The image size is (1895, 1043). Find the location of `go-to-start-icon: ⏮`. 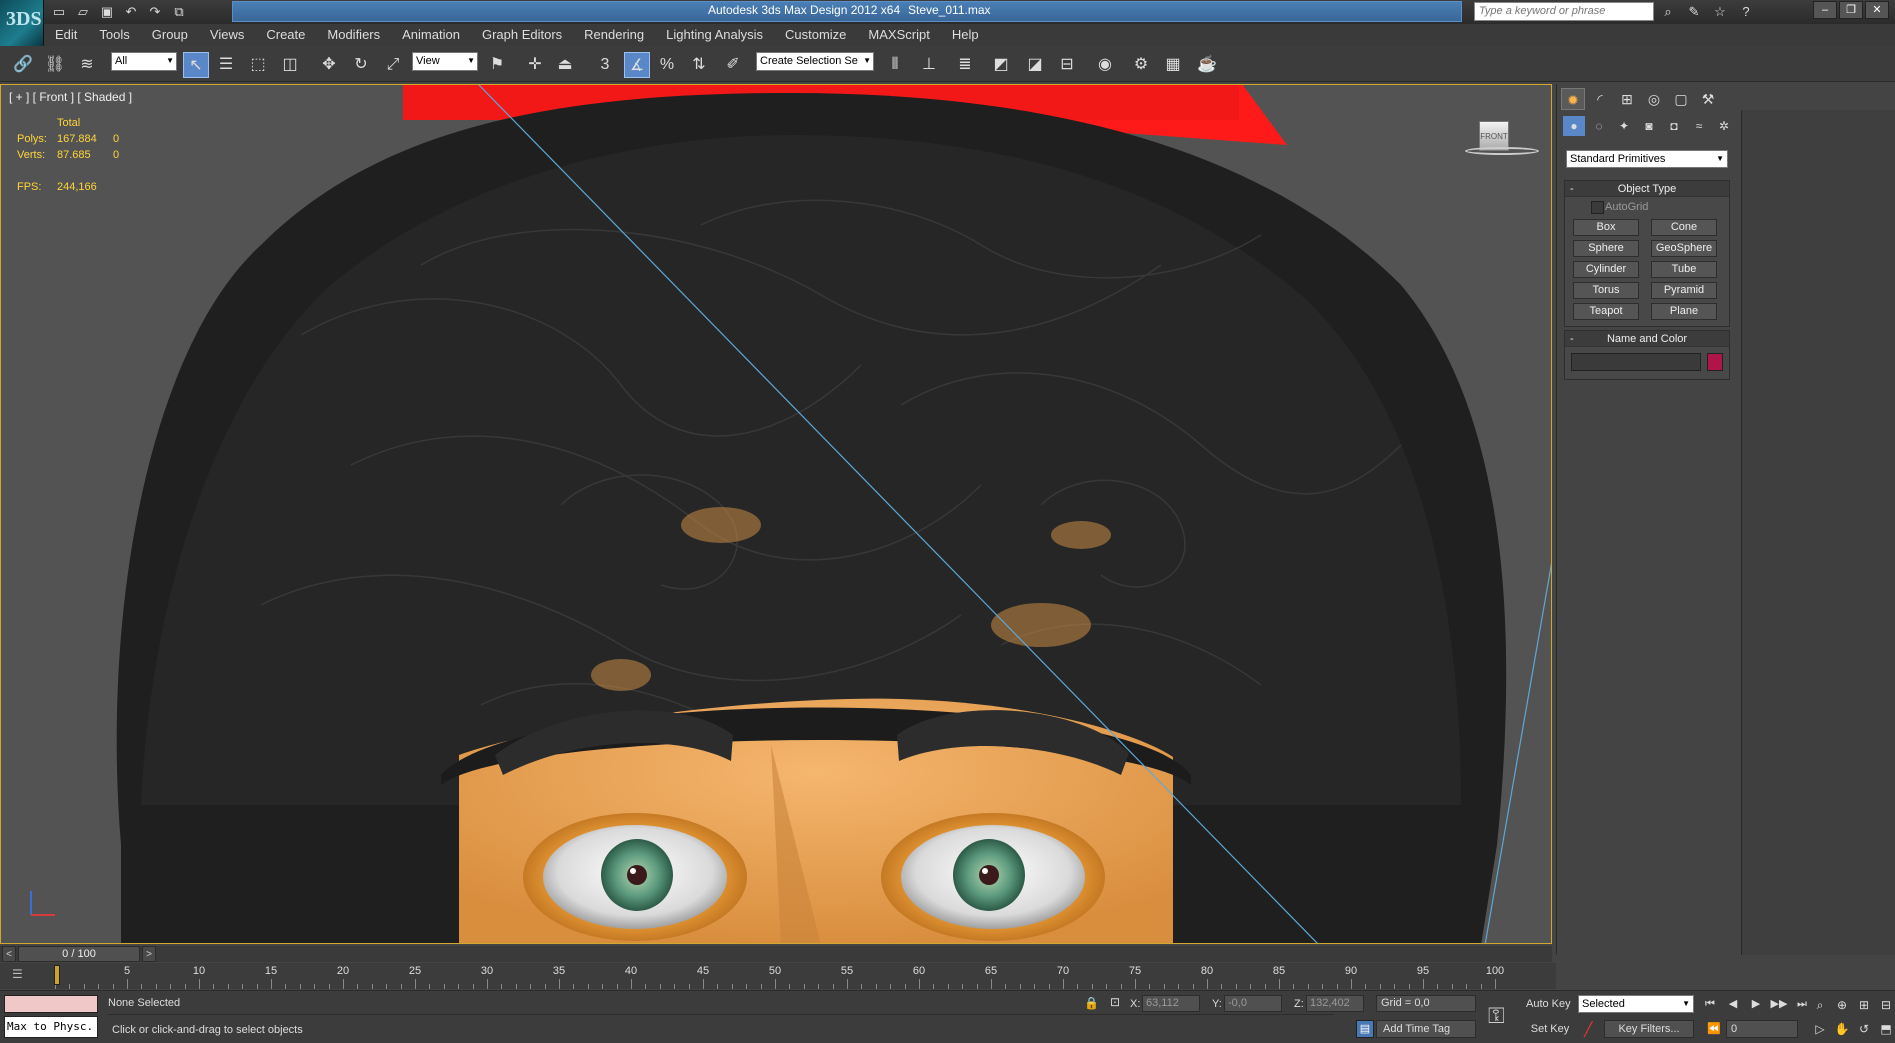

go-to-start-icon: ⏮ is located at coordinates (1710, 1004).